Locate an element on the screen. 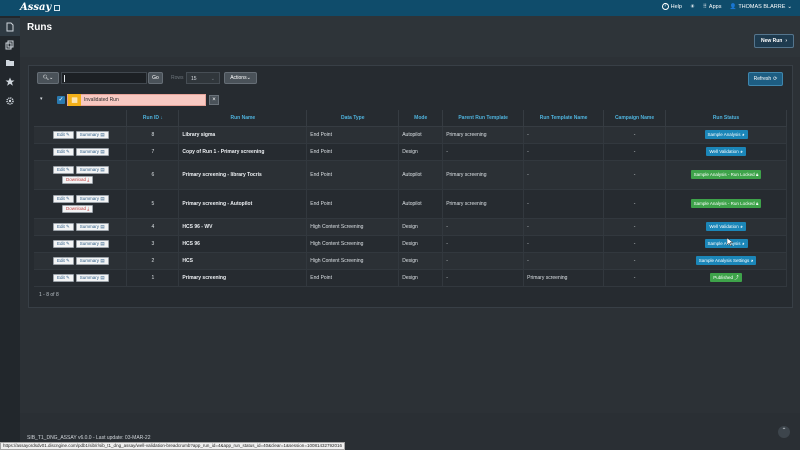 This screenshot has height=450, width=800. user-name: THOMAS BLARRE is located at coordinates (762, 6).